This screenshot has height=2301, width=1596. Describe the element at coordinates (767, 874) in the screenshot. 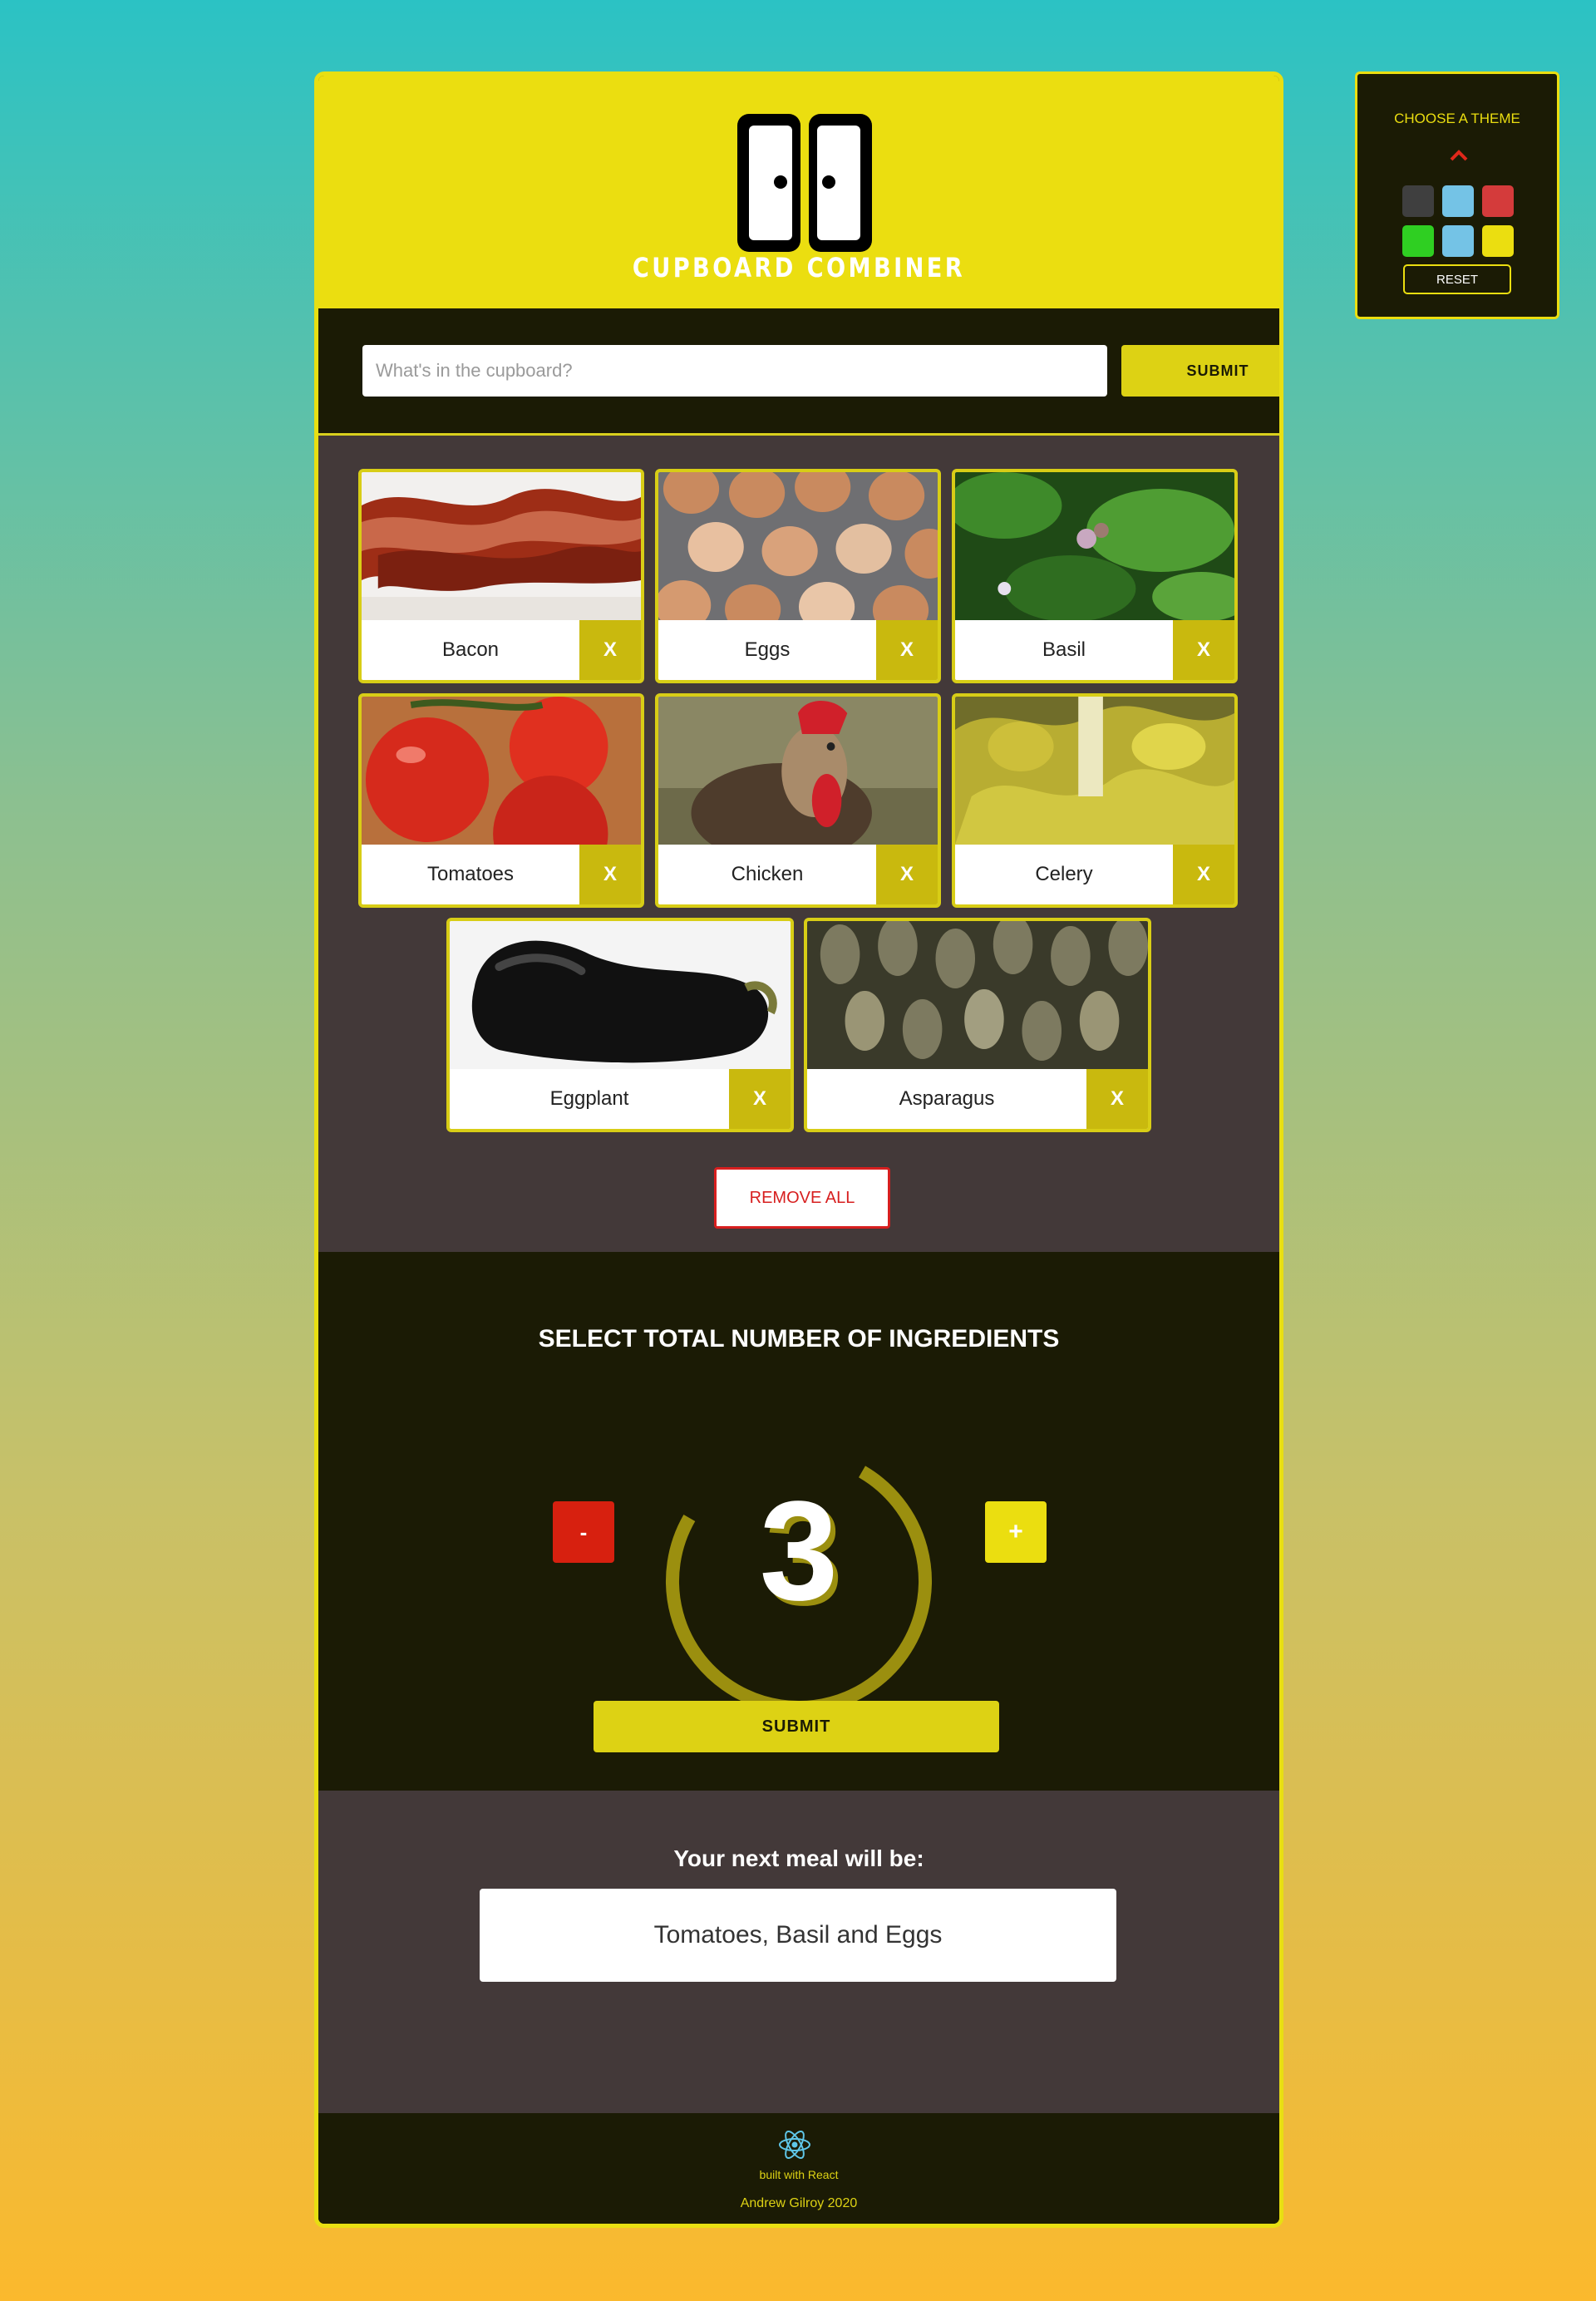

I see `ingredient-name: Chicken` at that location.